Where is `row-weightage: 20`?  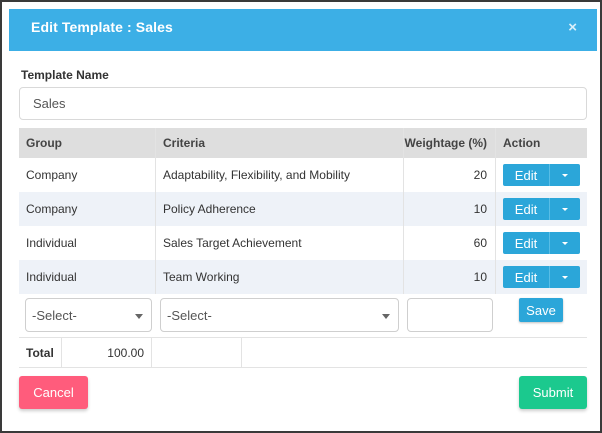
row-weightage: 20 is located at coordinates (449, 175).